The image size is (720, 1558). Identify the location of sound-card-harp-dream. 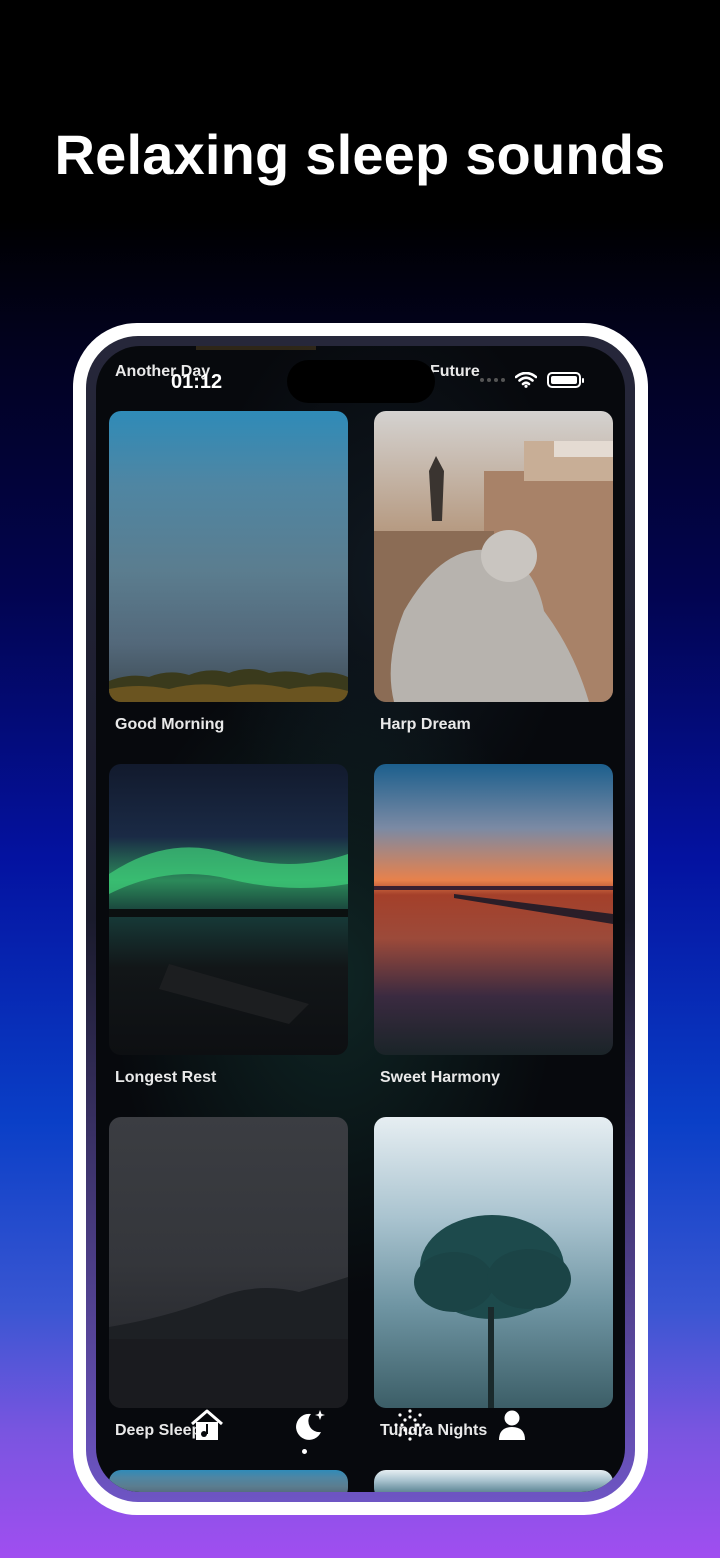
(493, 556).